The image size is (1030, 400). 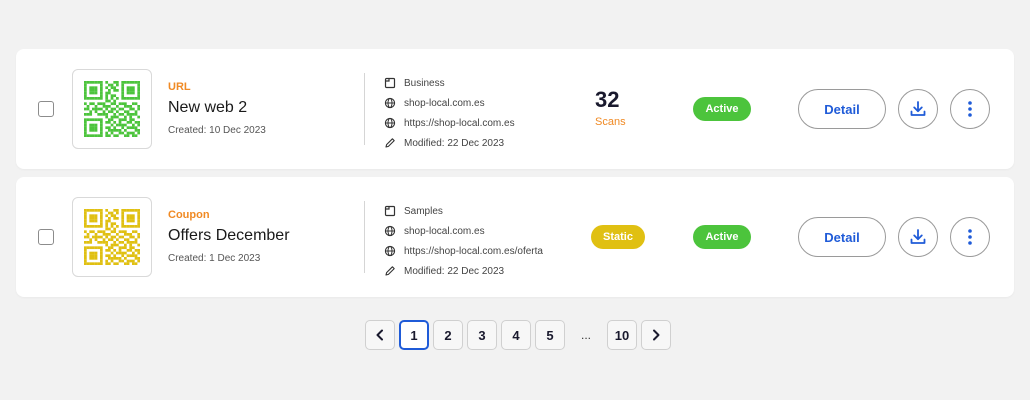 What do you see at coordinates (459, 123) in the screenshot?
I see `url-text: https://shop-local.com.es` at bounding box center [459, 123].